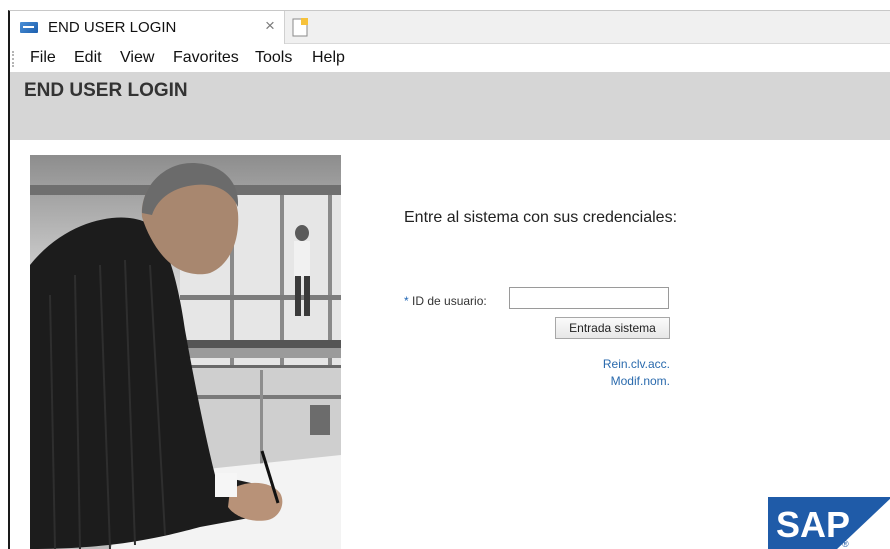 This screenshot has width=890, height=549. I want to click on menu-view: View, so click(137, 58).